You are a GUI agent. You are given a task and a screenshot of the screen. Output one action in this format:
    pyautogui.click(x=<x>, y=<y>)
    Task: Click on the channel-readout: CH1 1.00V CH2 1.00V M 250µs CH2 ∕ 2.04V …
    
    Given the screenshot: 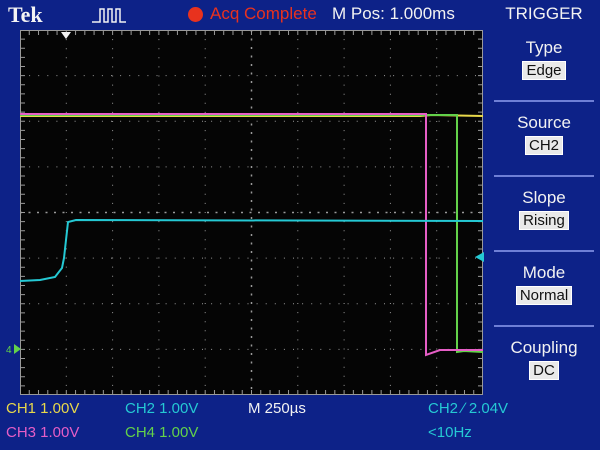 What is the action you would take?
    pyautogui.click(x=300, y=424)
    